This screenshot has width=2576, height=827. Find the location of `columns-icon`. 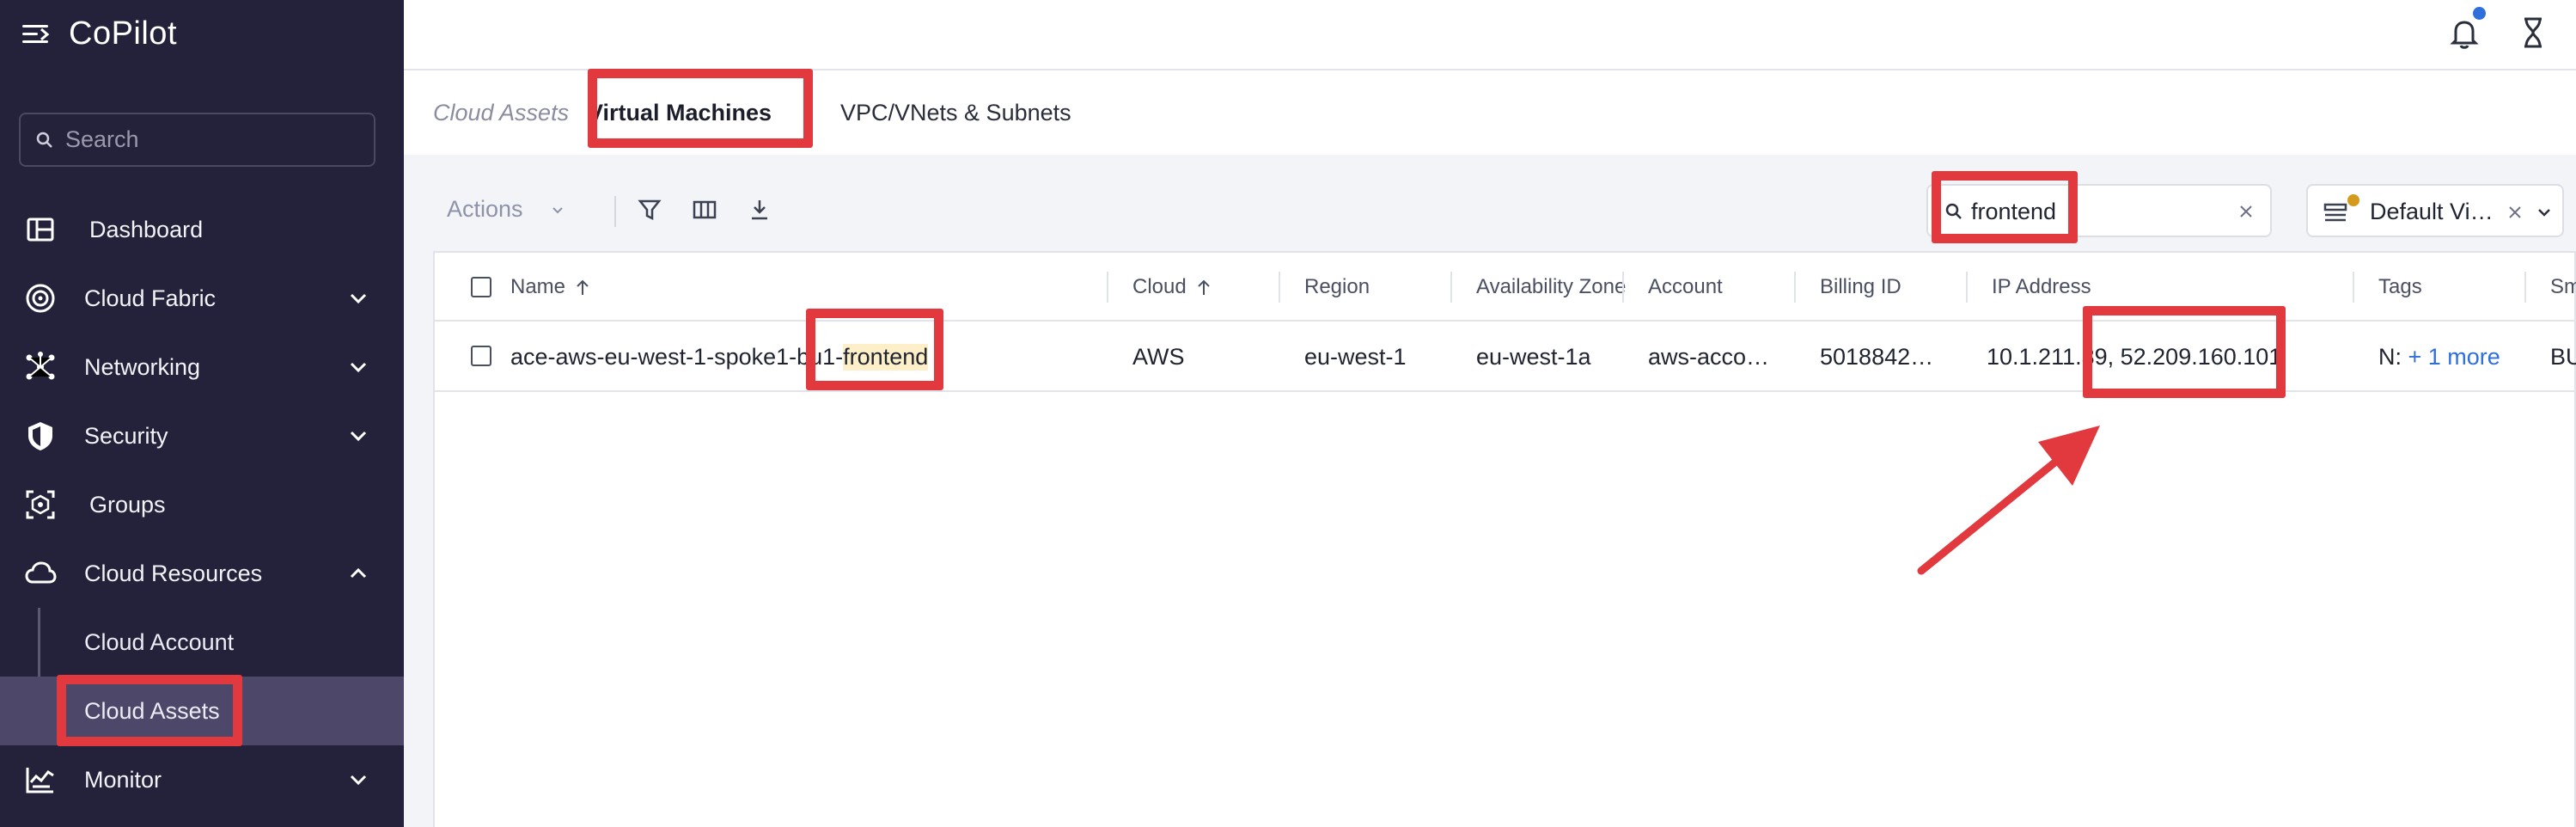

columns-icon is located at coordinates (704, 210).